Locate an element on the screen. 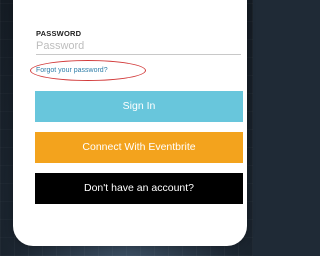 This screenshot has width=320, height=256. card-top-edge is located at coordinates (130, 4).